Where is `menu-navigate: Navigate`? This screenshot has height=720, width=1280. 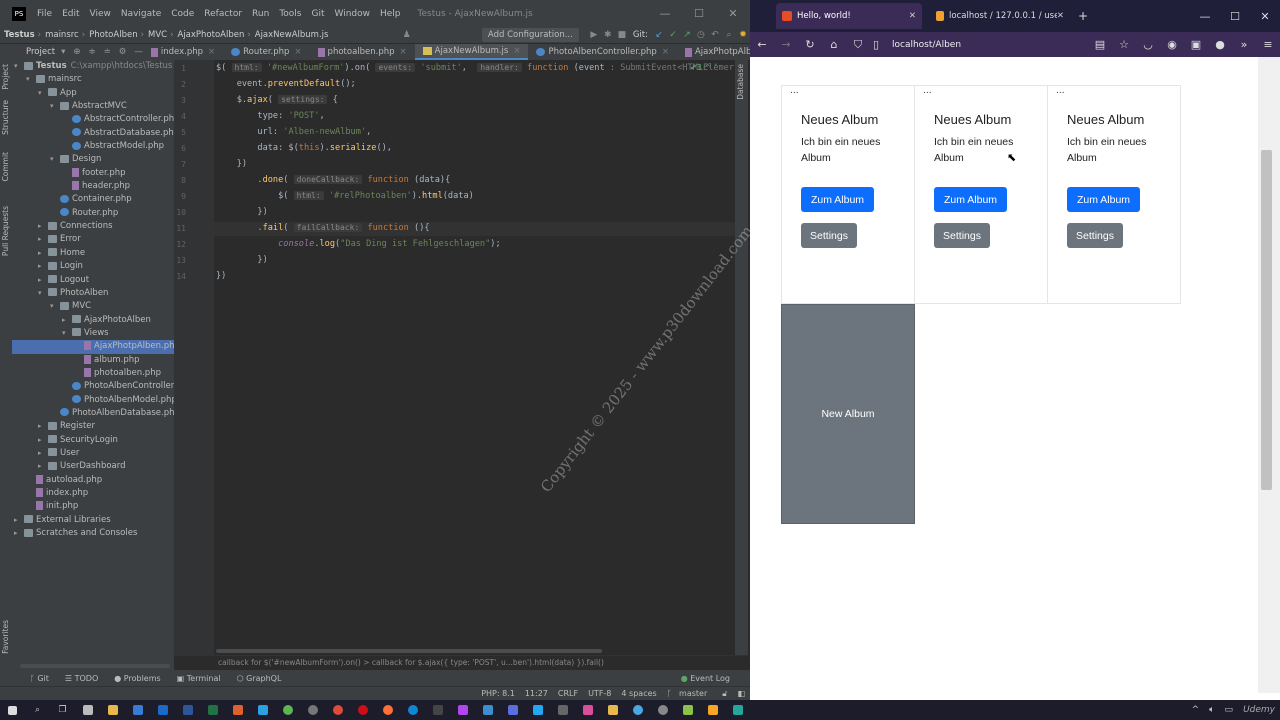 menu-navigate: Navigate is located at coordinates (141, 14).